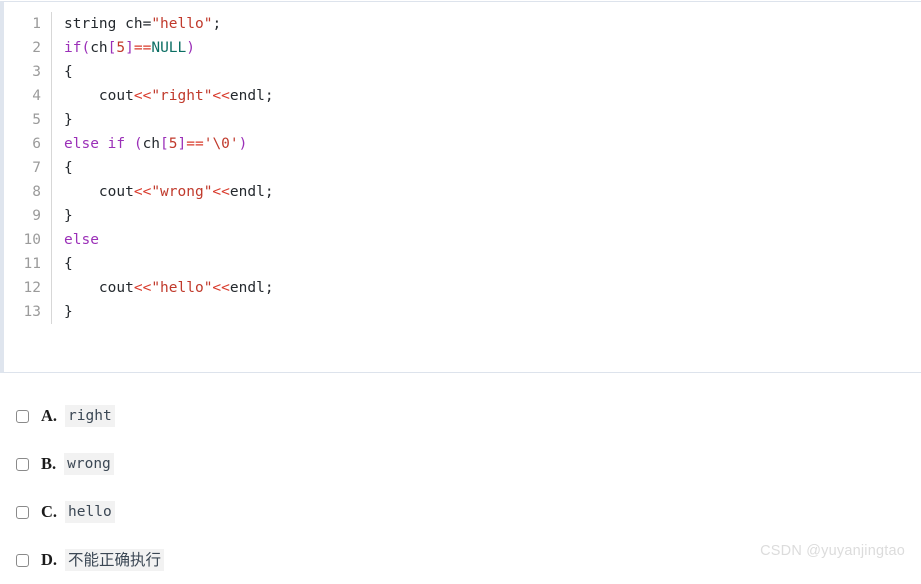  I want to click on code-token-str: "right", so click(182, 96).